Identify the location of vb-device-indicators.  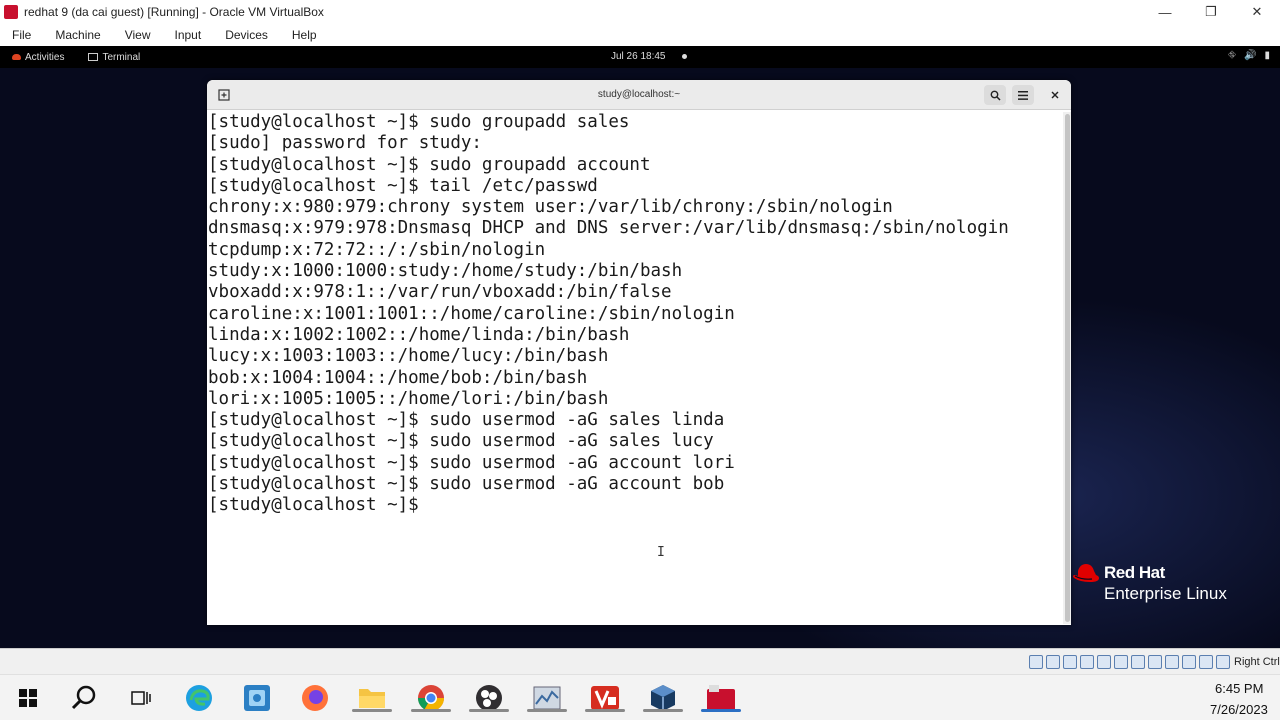
(1129, 662).